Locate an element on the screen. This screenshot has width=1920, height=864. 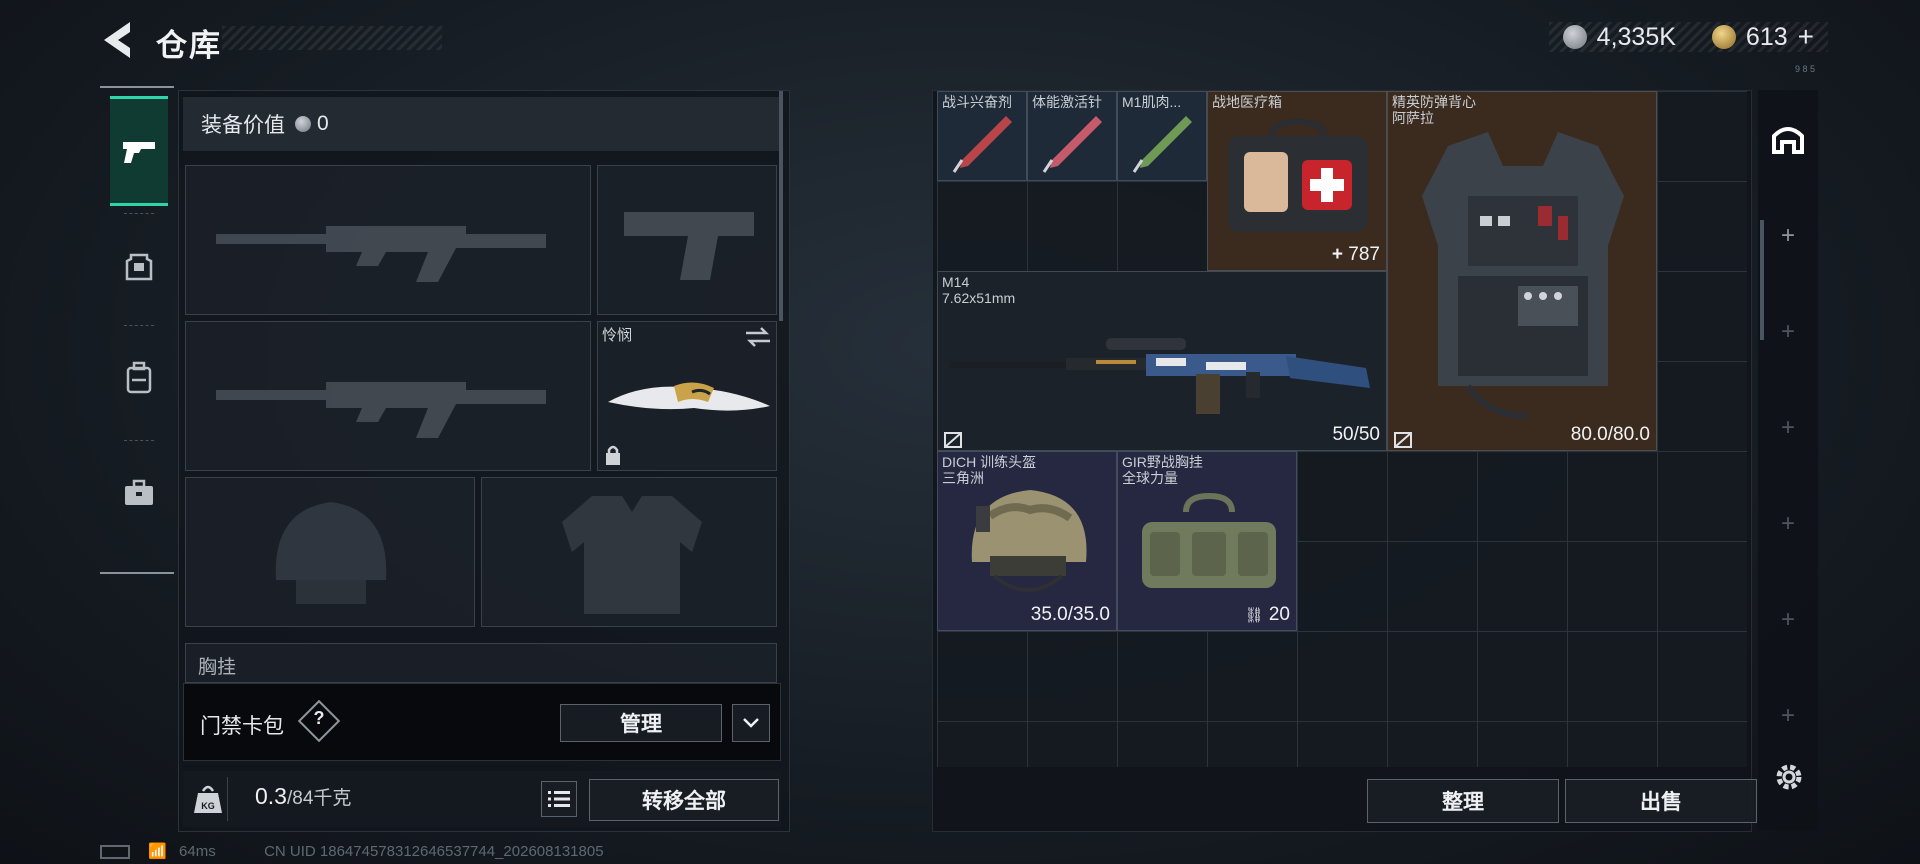
stash-item: 精英防弹背心 阿萨拉 80.0/80.0 is located at coordinates (1522, 271).